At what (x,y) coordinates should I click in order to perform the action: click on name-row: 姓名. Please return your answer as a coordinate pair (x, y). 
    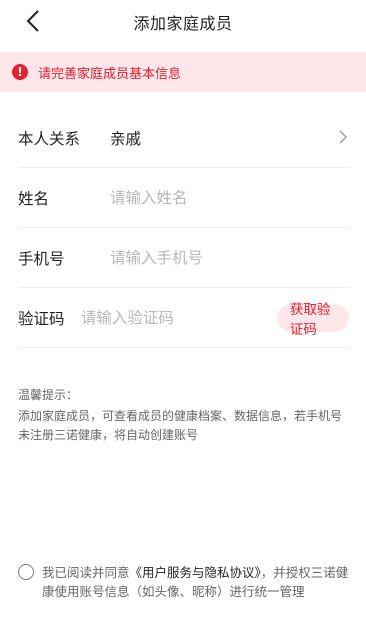
    Looking at the image, I should click on (184, 198).